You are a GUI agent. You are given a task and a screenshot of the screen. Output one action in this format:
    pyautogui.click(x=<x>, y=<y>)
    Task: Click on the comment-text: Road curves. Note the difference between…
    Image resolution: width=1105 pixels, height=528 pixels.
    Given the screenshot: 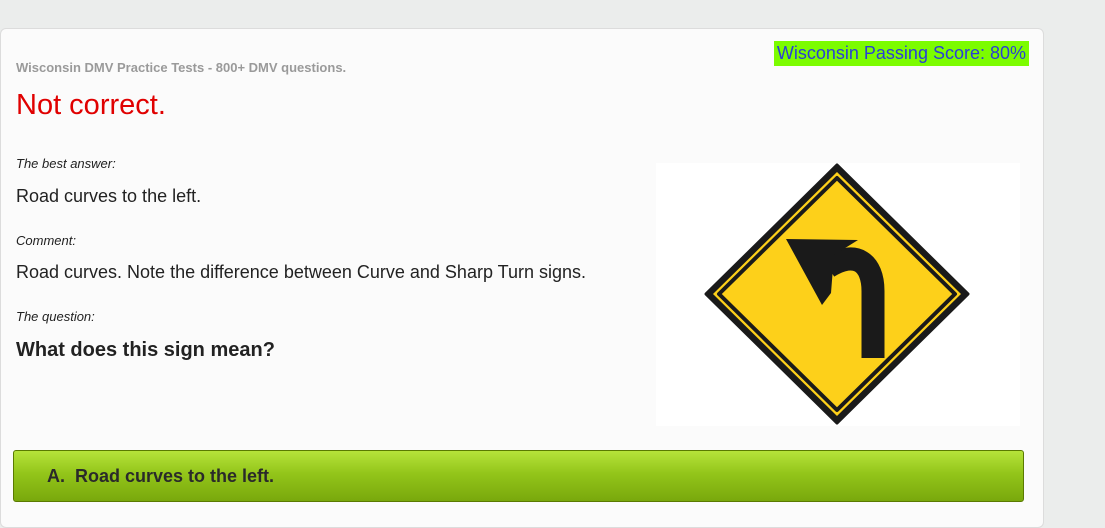 What is the action you would take?
    pyautogui.click(x=301, y=272)
    